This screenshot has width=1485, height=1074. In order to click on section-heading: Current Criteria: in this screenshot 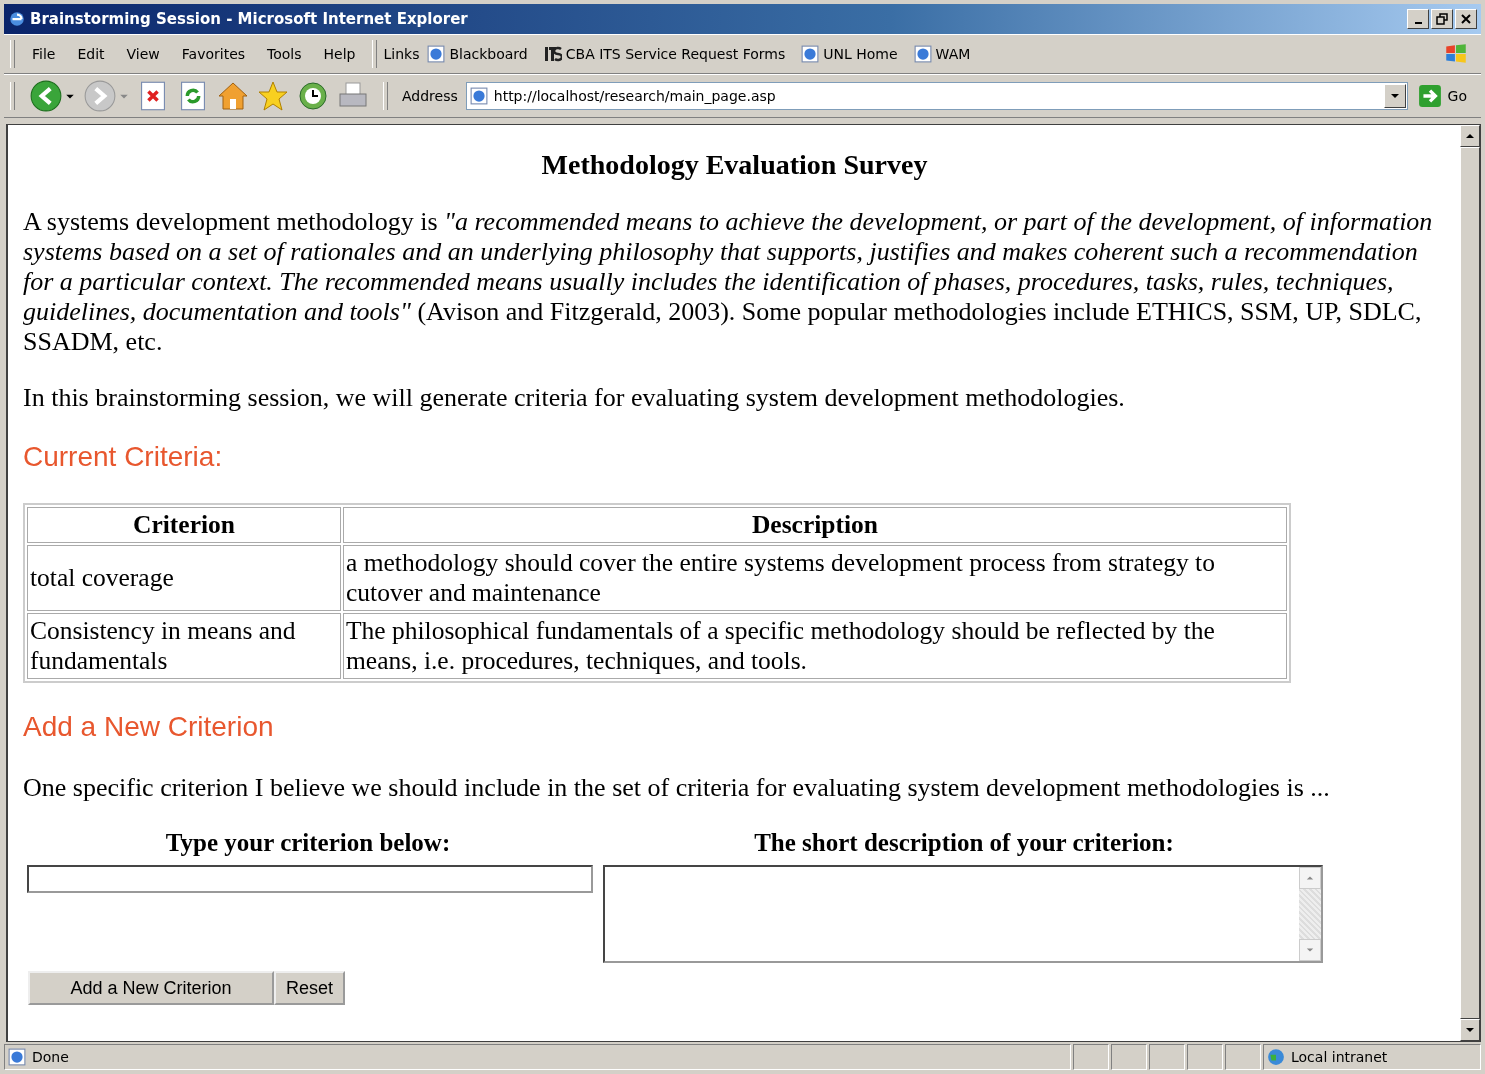, I will do `click(123, 457)`.